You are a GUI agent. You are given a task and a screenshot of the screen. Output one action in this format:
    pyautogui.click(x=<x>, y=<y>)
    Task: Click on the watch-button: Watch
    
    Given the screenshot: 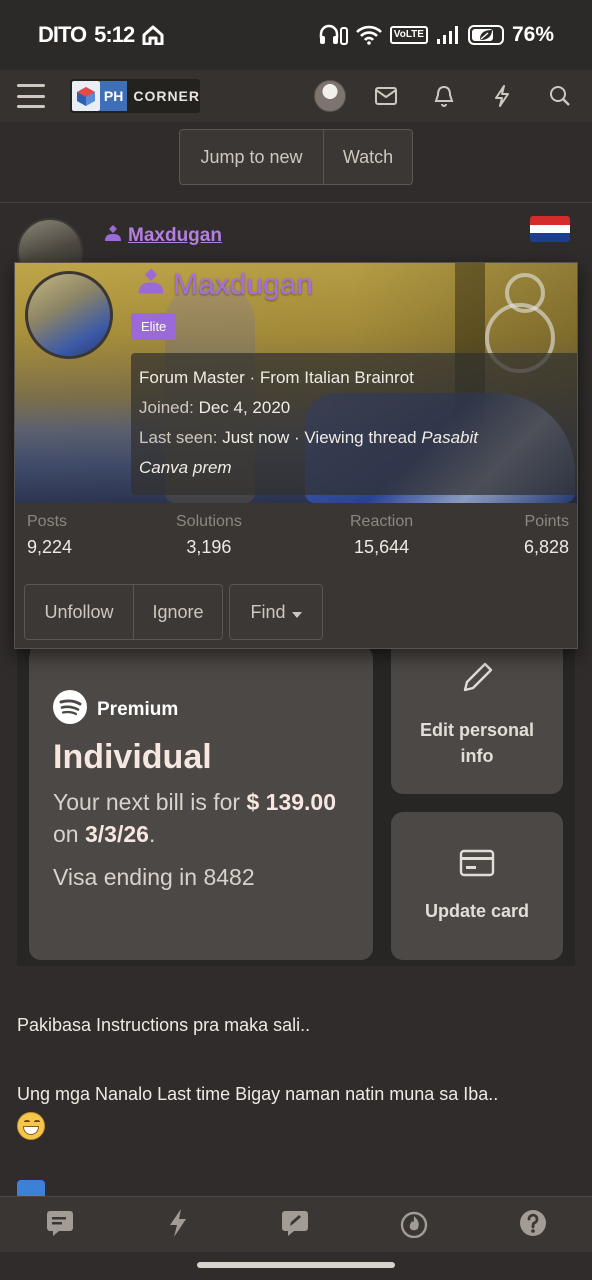 What is the action you would take?
    pyautogui.click(x=368, y=157)
    